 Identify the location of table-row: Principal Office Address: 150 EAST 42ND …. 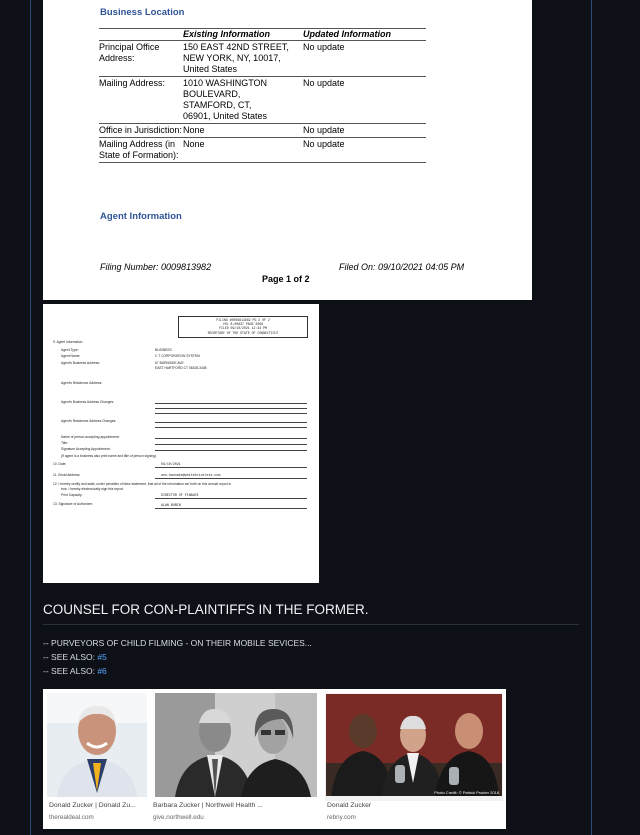
(262, 58).